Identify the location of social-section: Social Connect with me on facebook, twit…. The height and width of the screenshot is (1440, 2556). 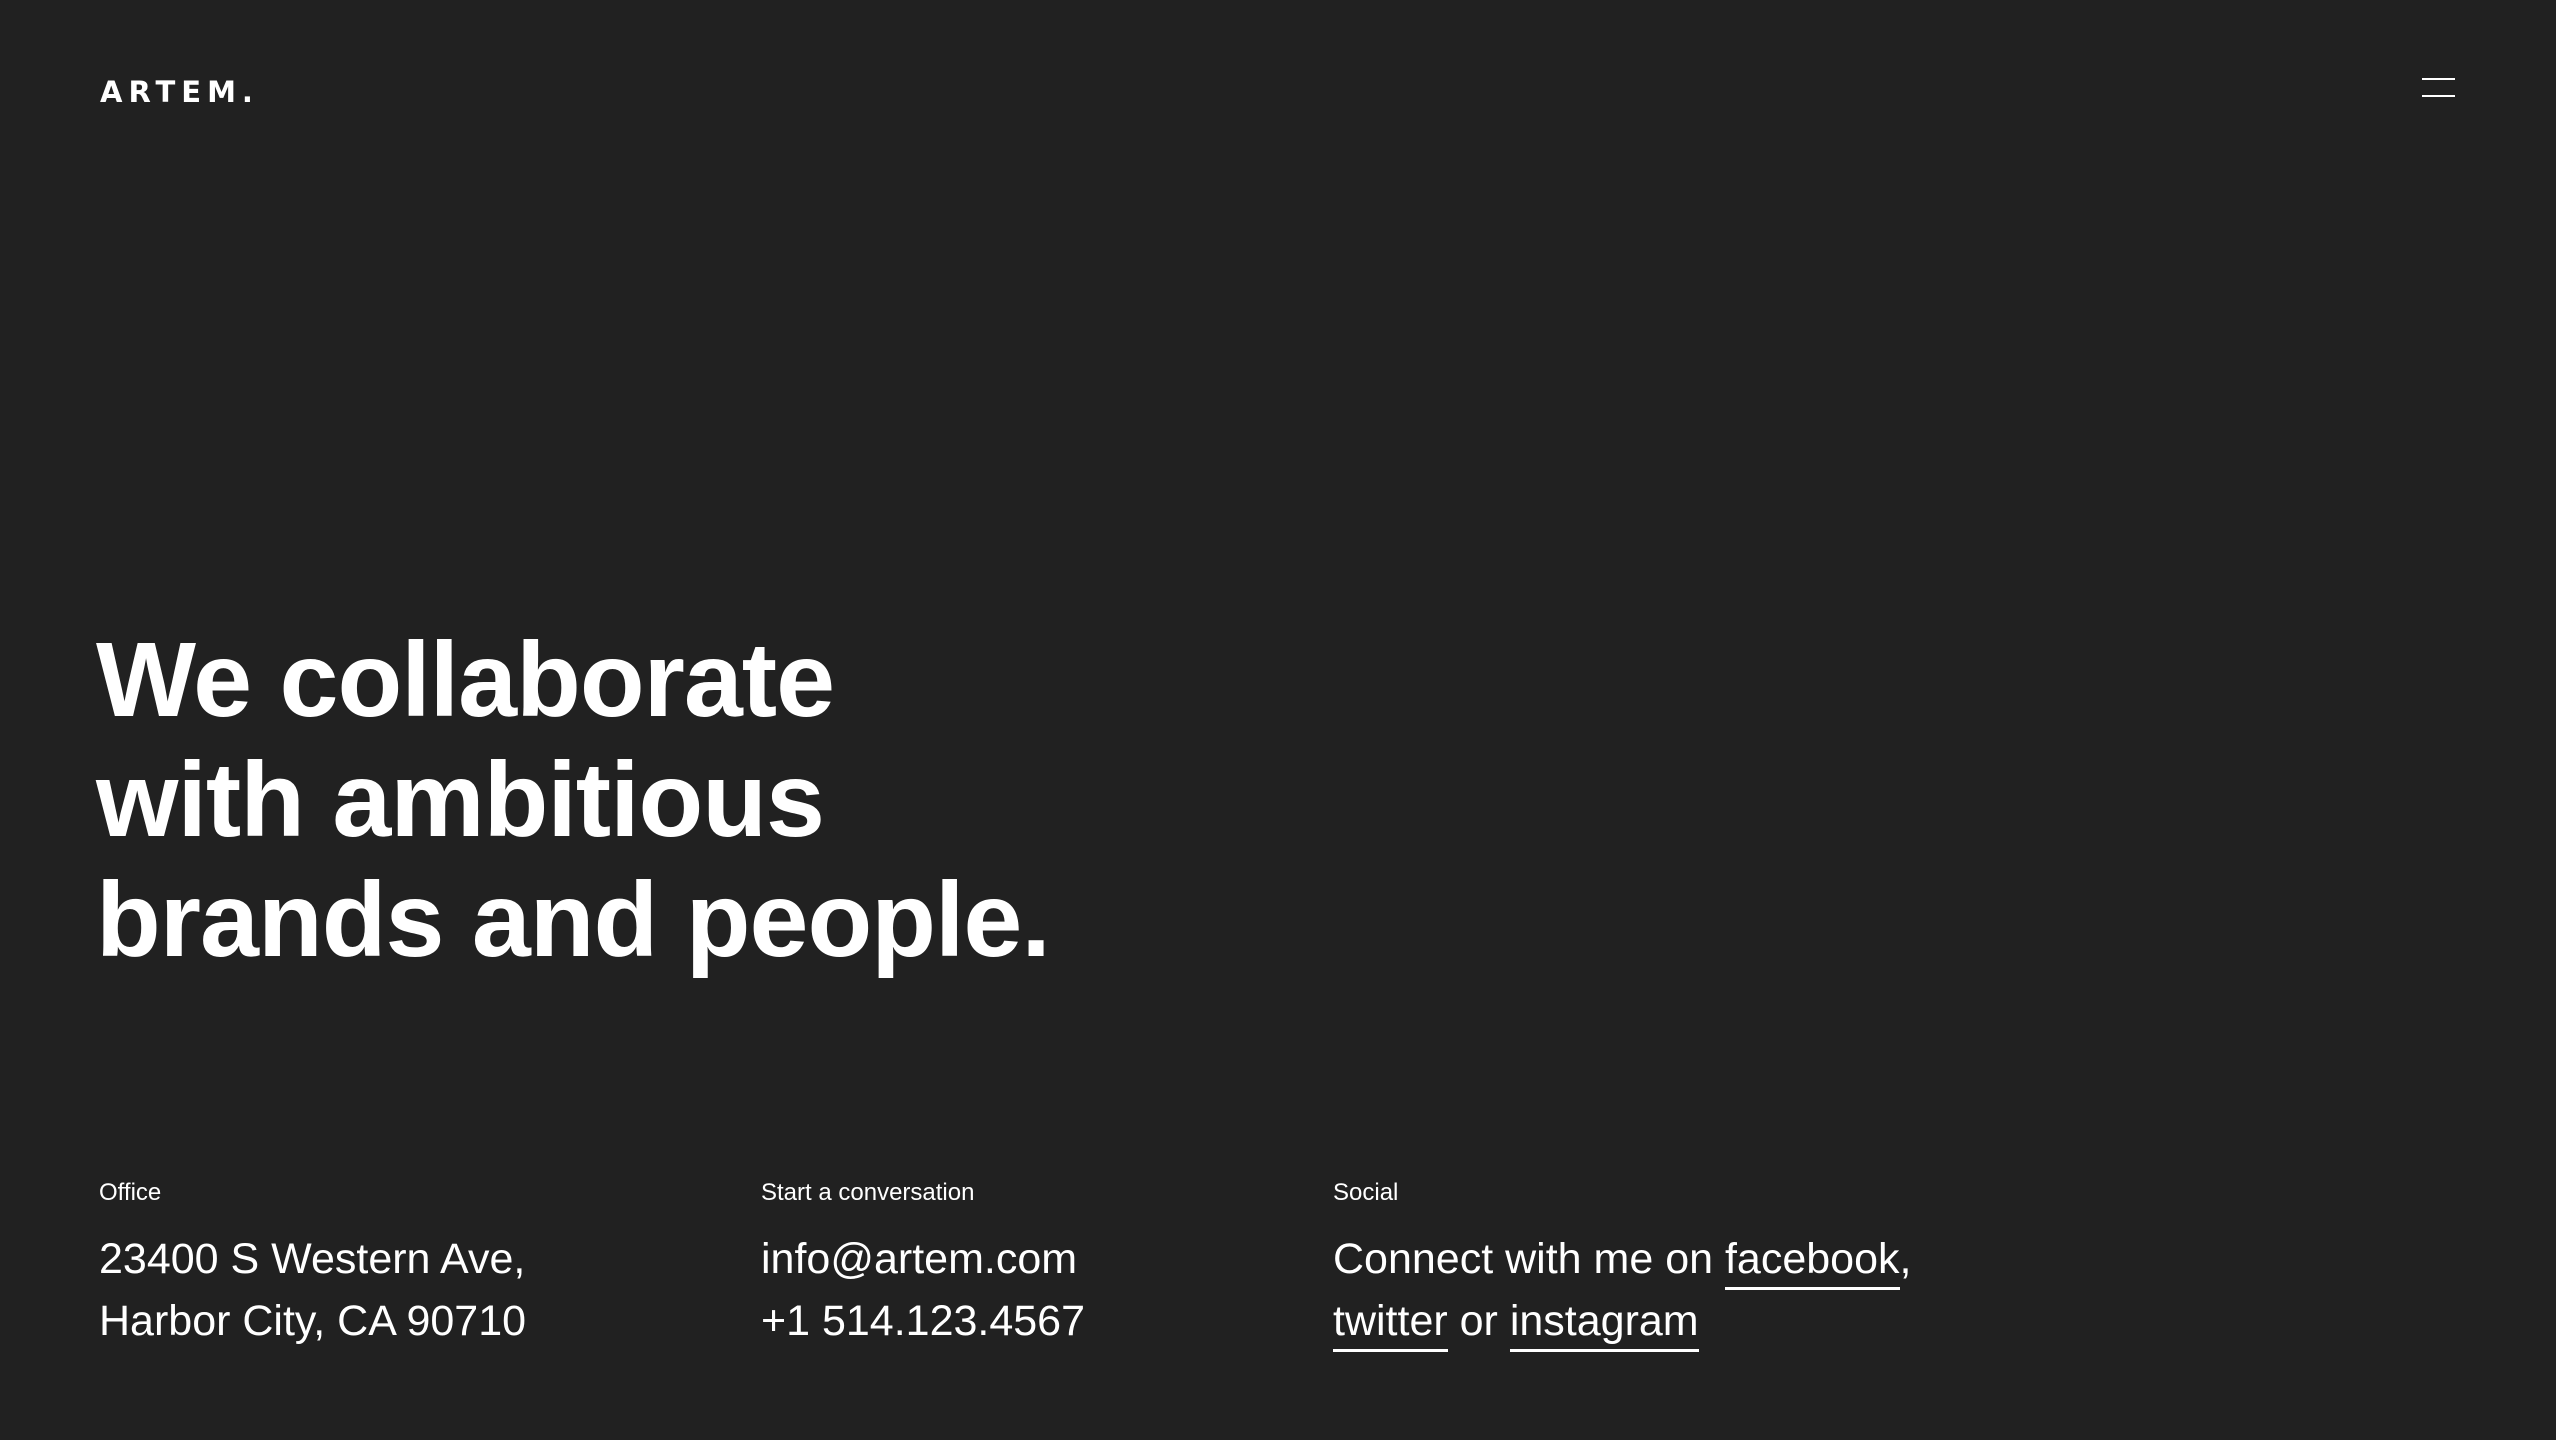
(1622, 1265).